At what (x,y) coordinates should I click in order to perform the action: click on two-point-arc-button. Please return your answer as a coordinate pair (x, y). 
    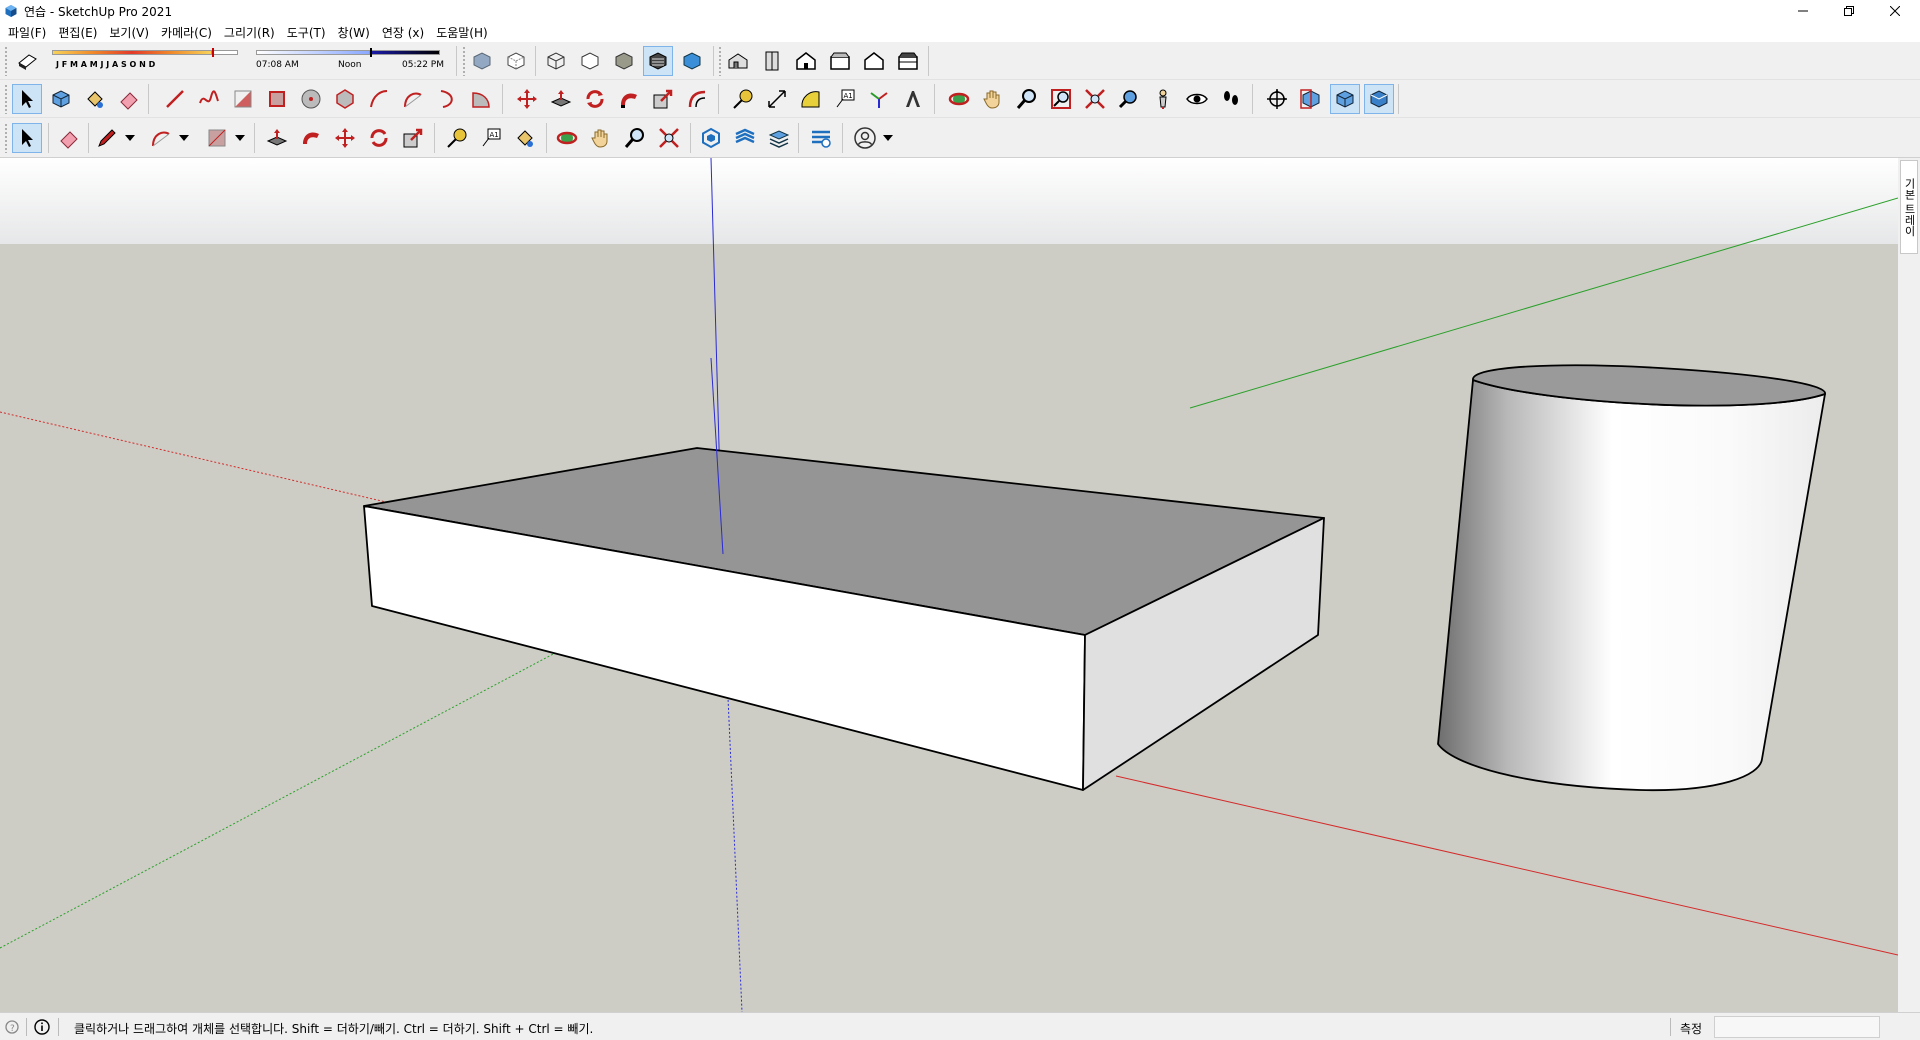
    Looking at the image, I should click on (413, 99).